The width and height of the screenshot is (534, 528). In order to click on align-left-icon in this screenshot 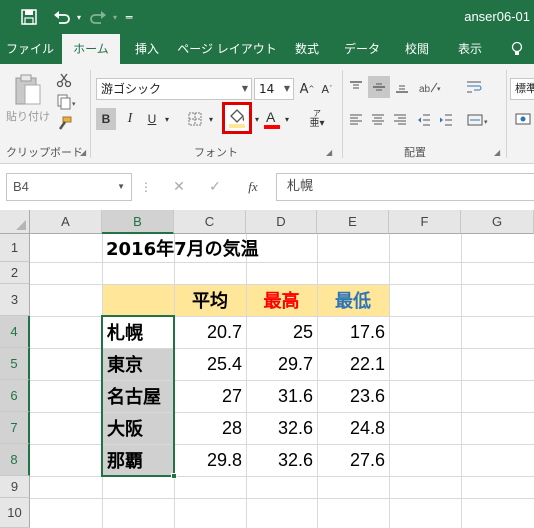, I will do `click(356, 120)`.